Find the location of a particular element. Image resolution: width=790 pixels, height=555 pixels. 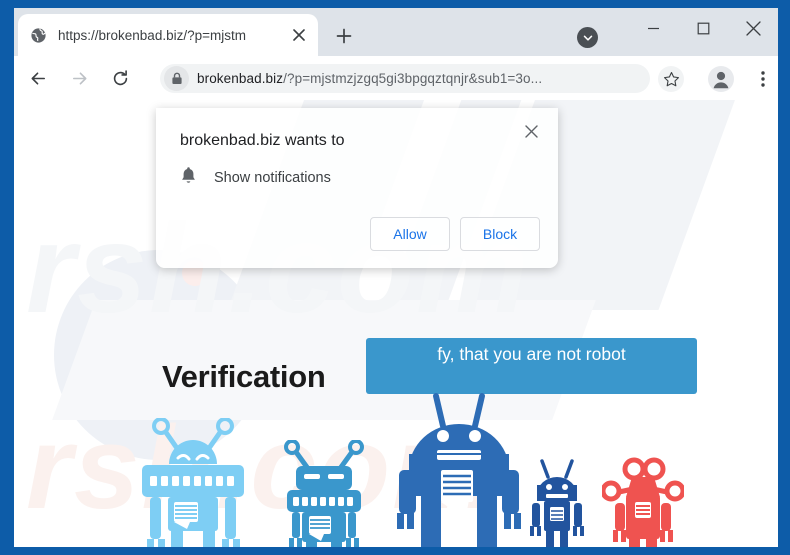

lock-icon is located at coordinates (176, 78).